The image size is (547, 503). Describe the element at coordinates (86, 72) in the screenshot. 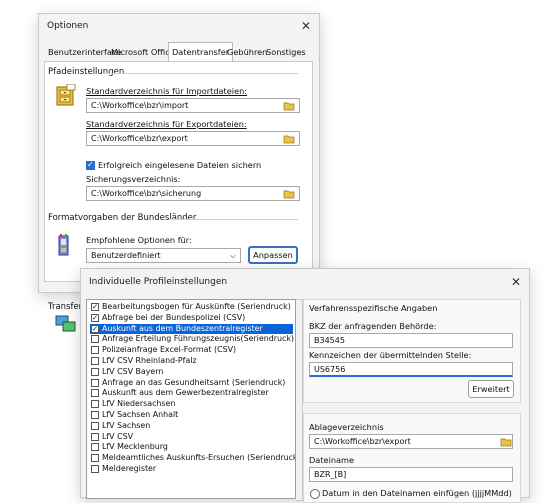

I see `path-group-title: Pfadeinstellungen` at that location.